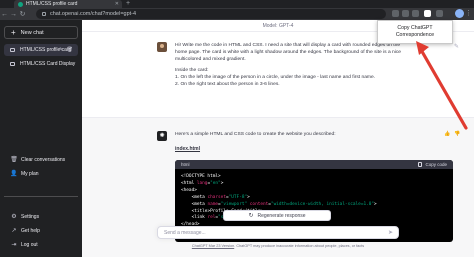  I want to click on sidebar-item-label: Log out, so click(29, 244).